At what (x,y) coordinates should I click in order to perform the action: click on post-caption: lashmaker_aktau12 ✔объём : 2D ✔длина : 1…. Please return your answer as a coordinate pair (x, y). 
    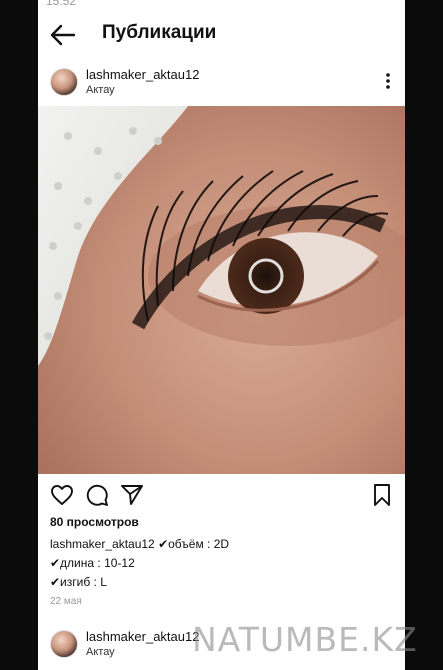
    Looking at the image, I should click on (220, 563).